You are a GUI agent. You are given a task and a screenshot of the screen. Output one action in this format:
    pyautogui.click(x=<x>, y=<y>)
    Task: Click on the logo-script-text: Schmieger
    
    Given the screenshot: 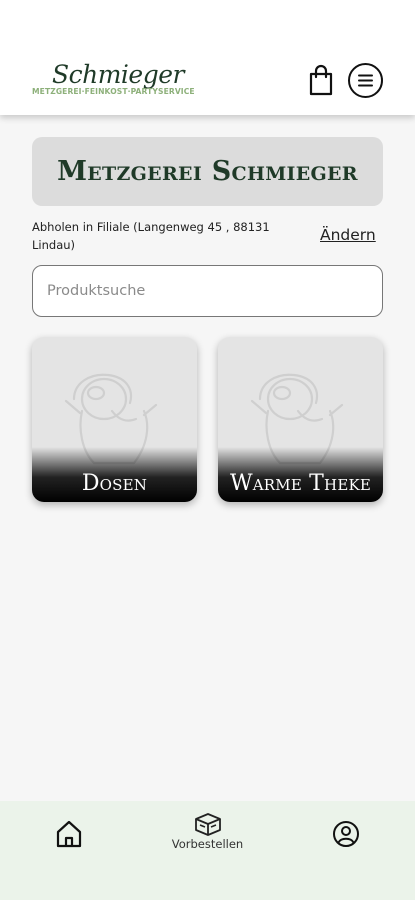 What is the action you would take?
    pyautogui.click(x=118, y=74)
    